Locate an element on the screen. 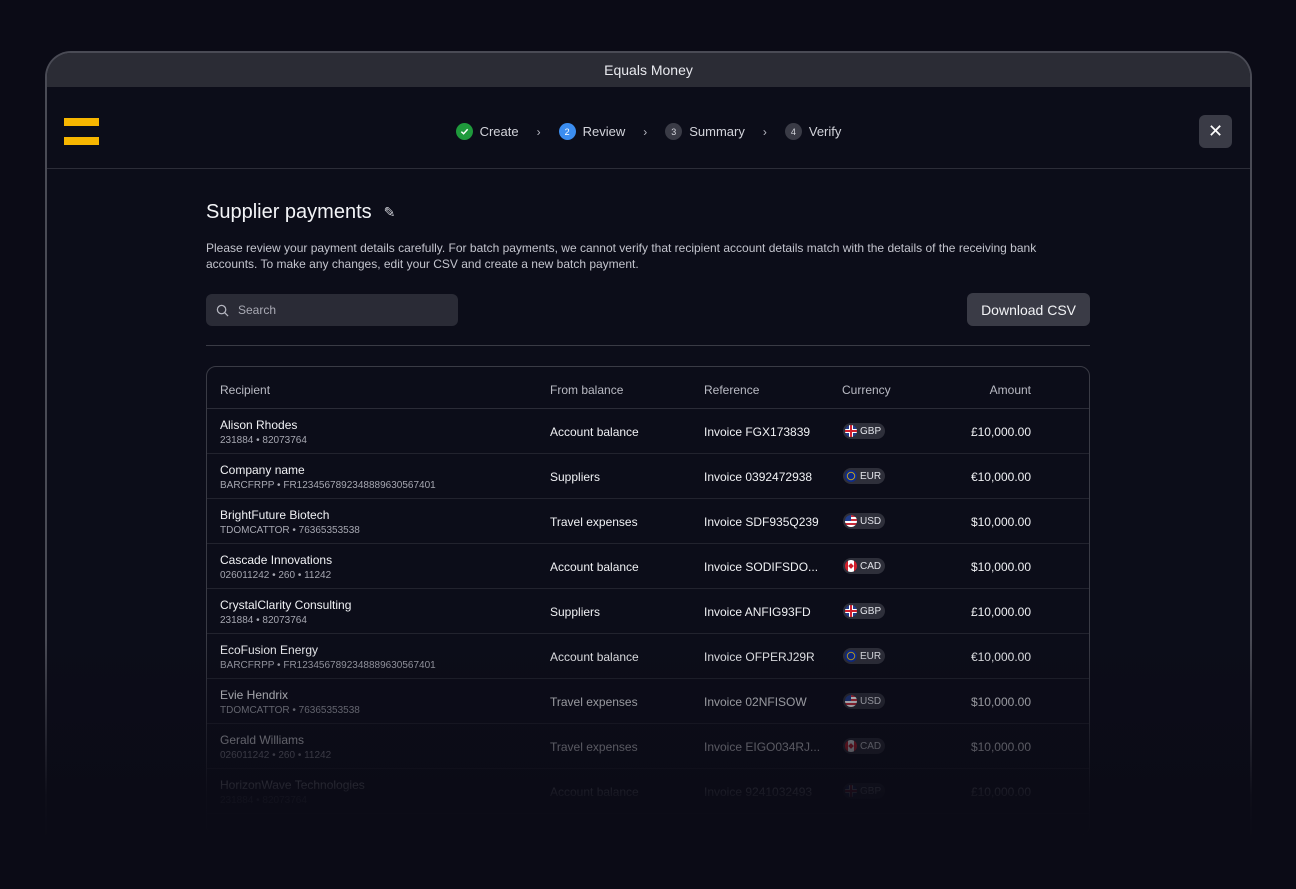 The image size is (1296, 889). toolbar: Search Download CSV is located at coordinates (648, 309).